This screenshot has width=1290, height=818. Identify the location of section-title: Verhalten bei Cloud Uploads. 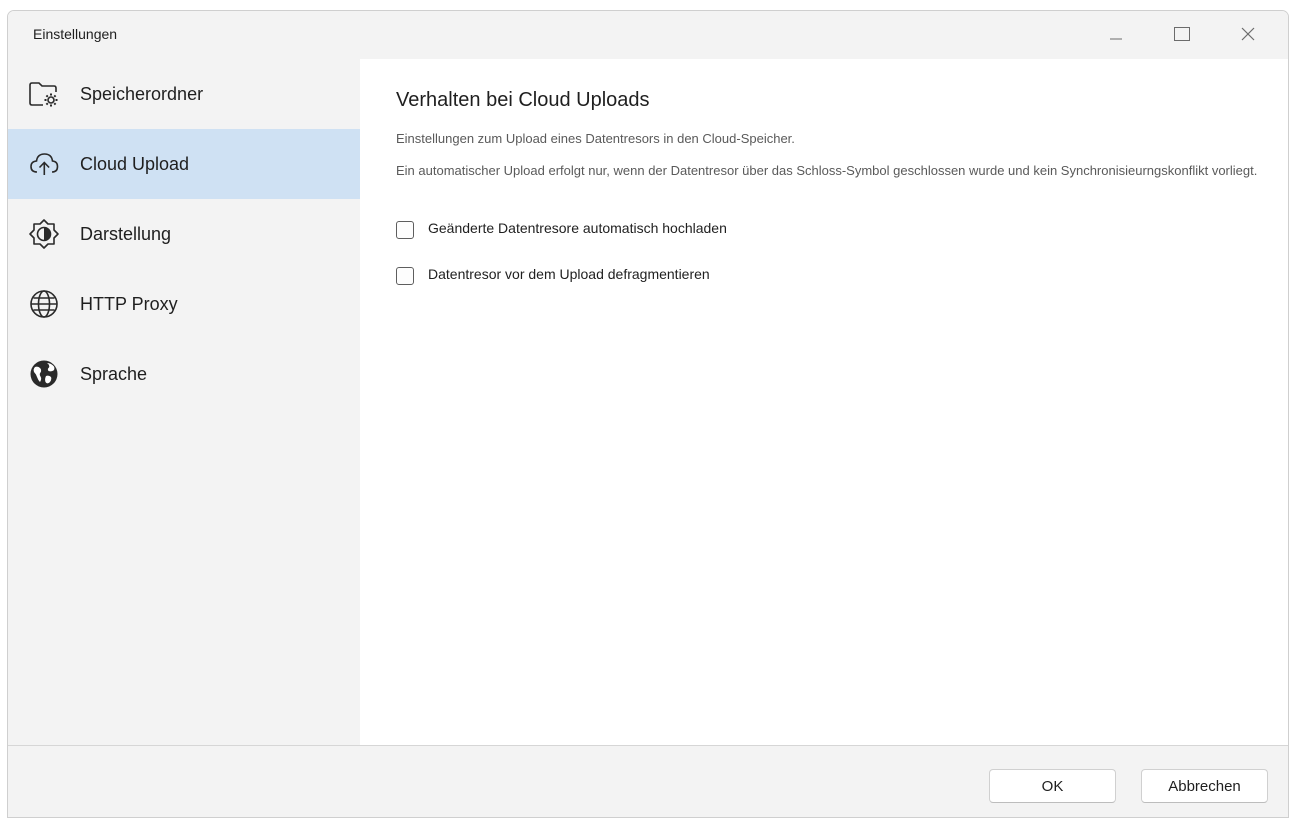
(523, 100).